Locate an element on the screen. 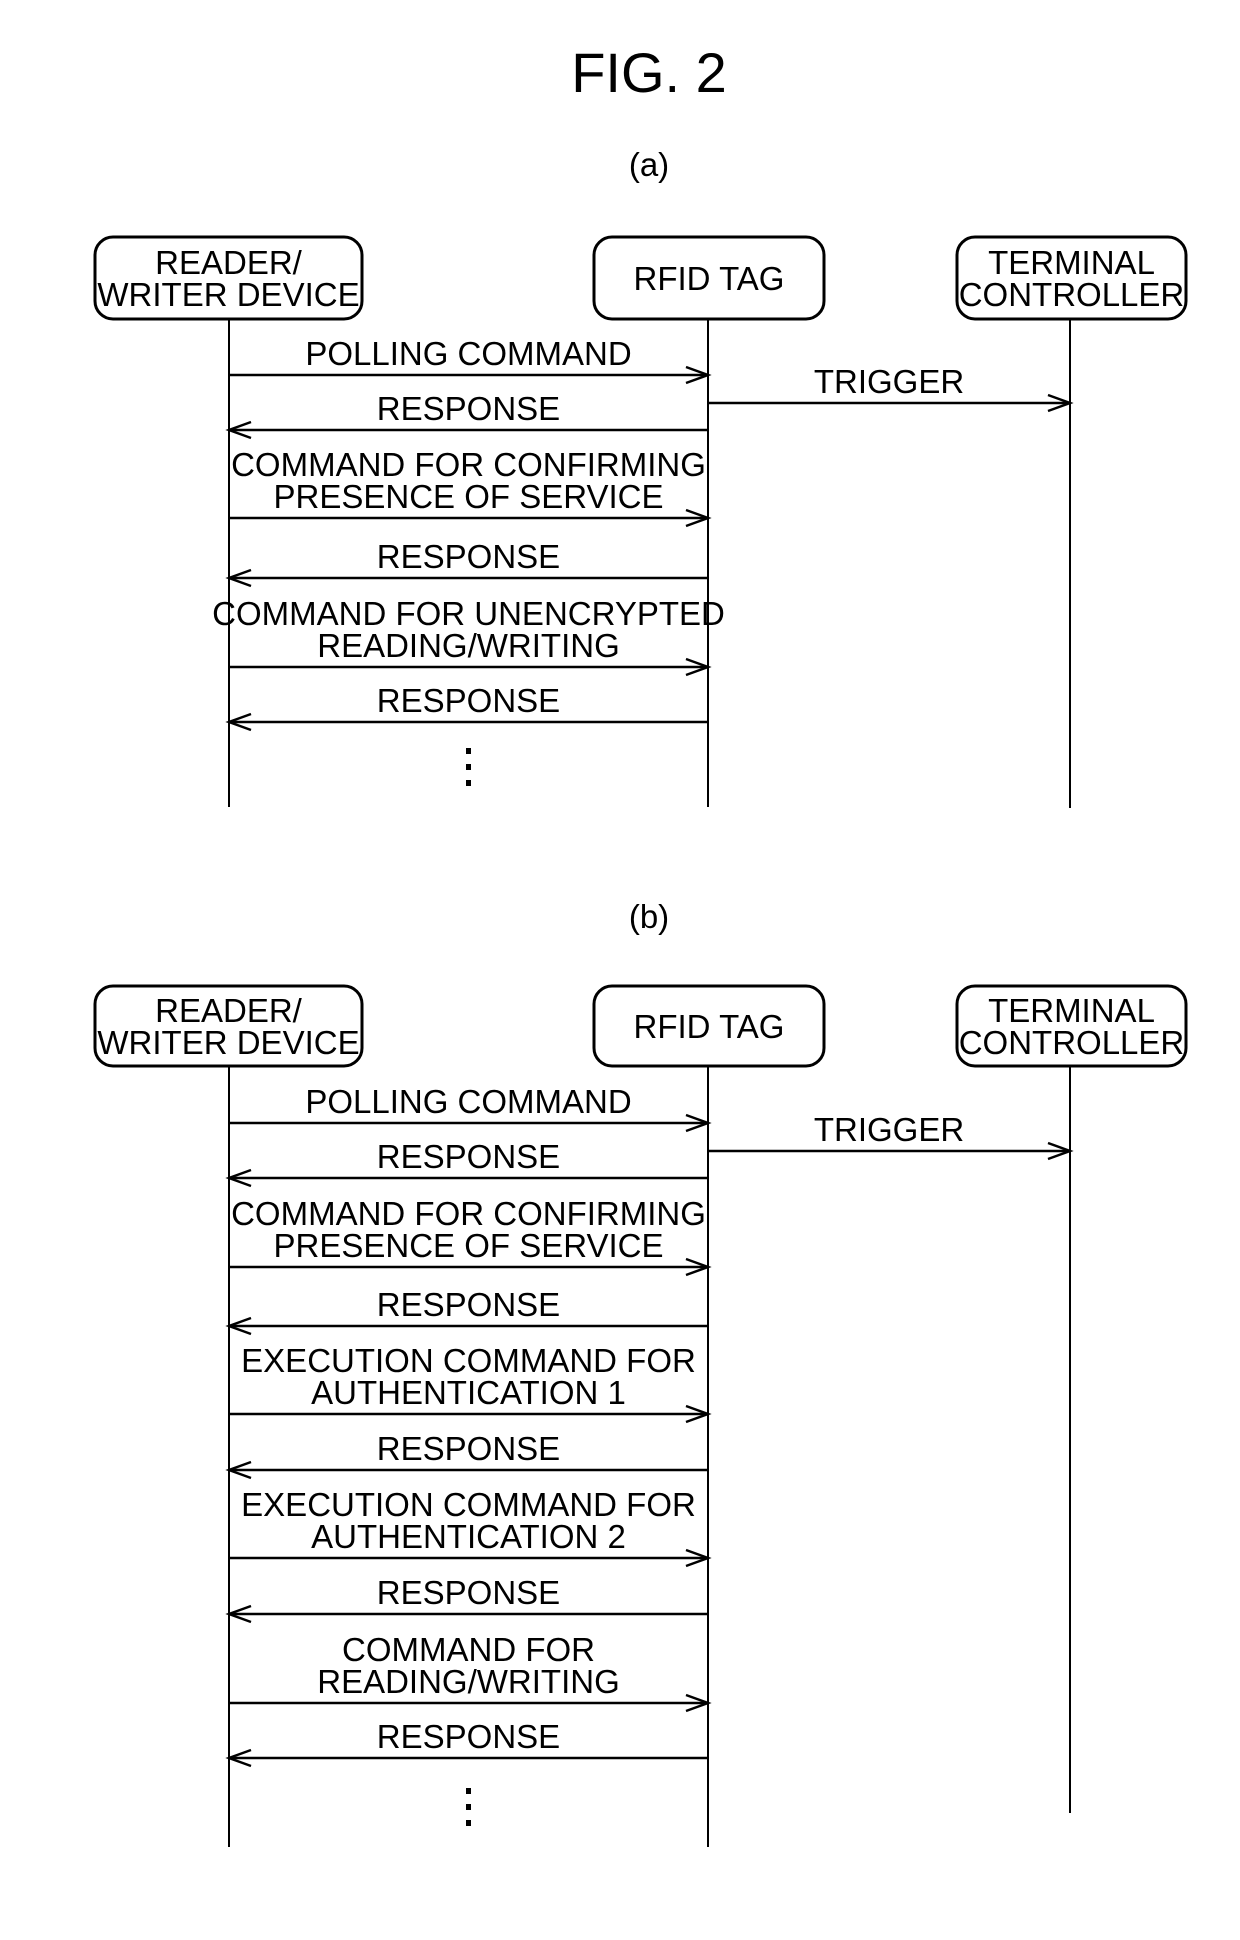  message: EXECUTION COMMAND FORAUTHENTICATION 2 is located at coordinates (470, 1527).